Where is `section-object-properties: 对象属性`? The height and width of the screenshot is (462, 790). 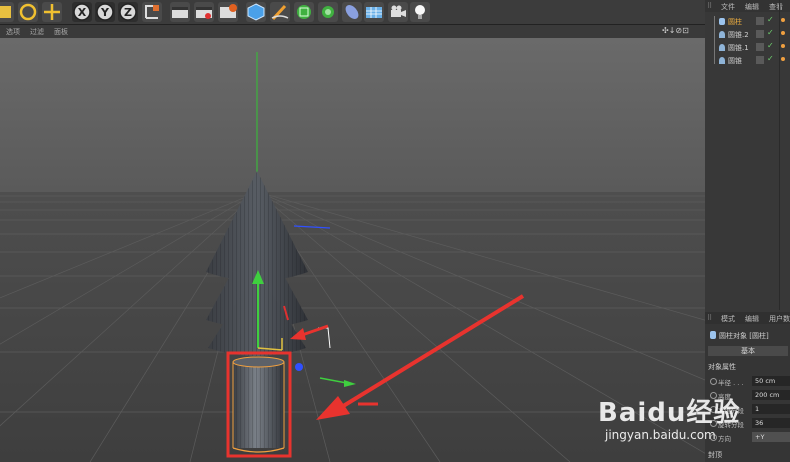 section-object-properties: 对象属性 is located at coordinates (722, 367).